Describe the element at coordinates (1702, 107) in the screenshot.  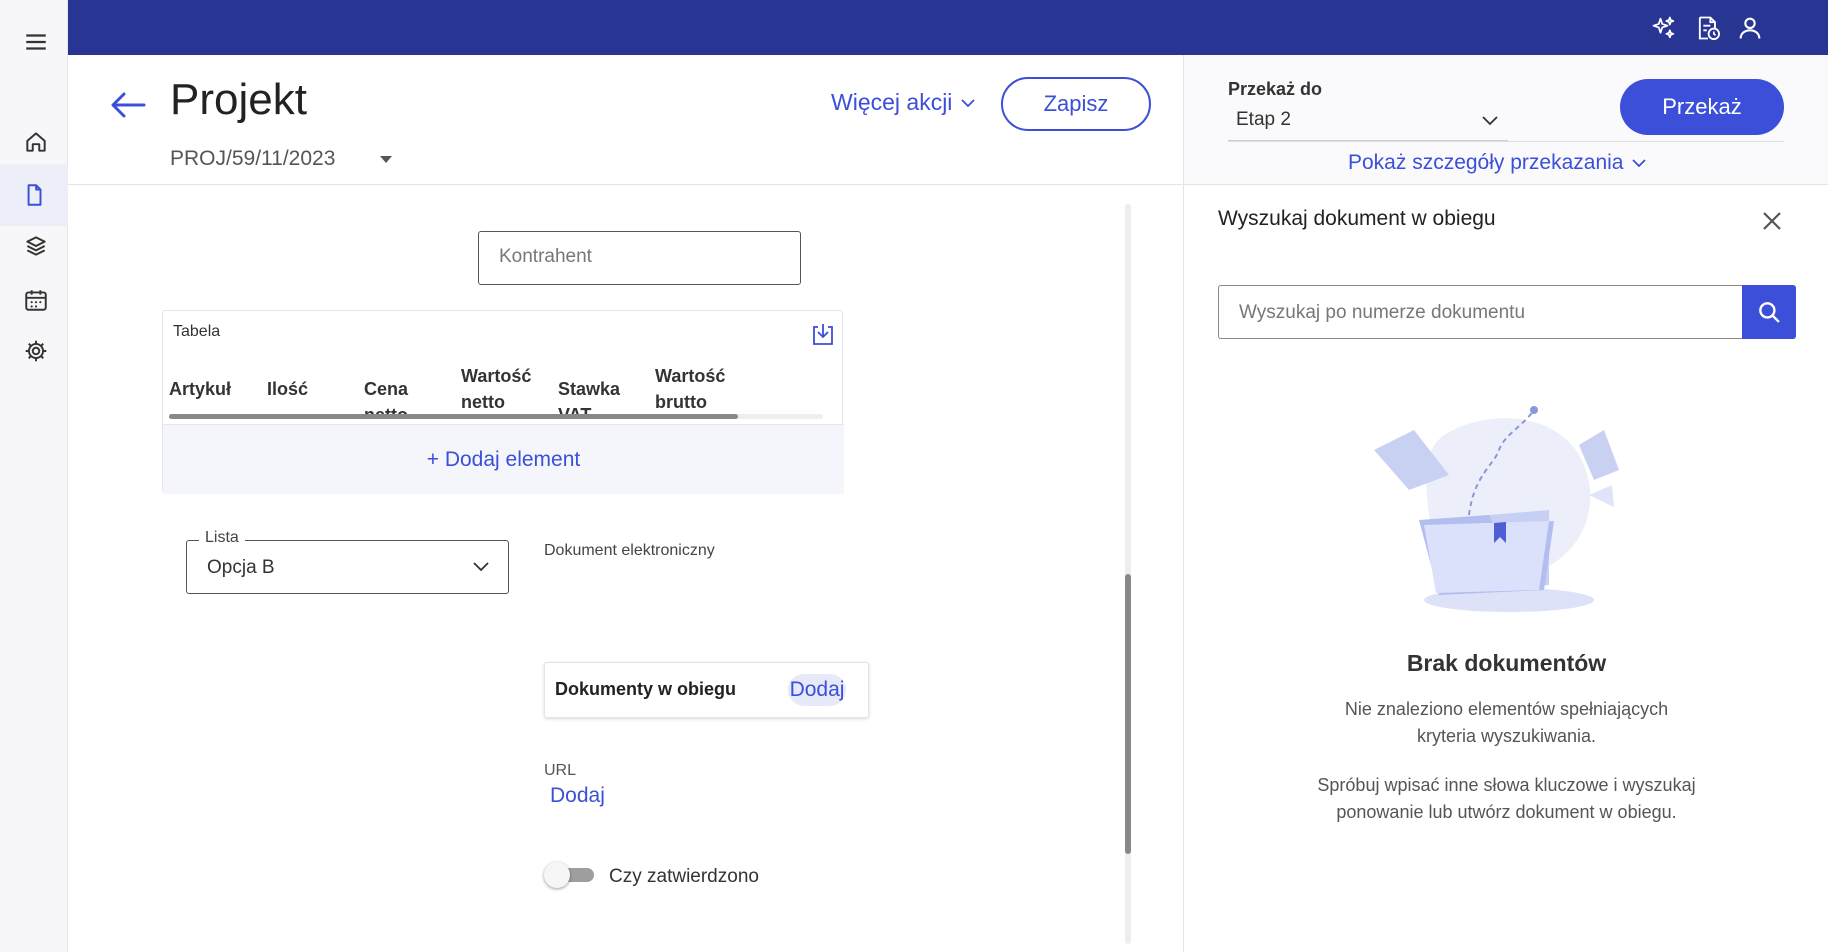
I see `transfer-button: Przekaż` at that location.